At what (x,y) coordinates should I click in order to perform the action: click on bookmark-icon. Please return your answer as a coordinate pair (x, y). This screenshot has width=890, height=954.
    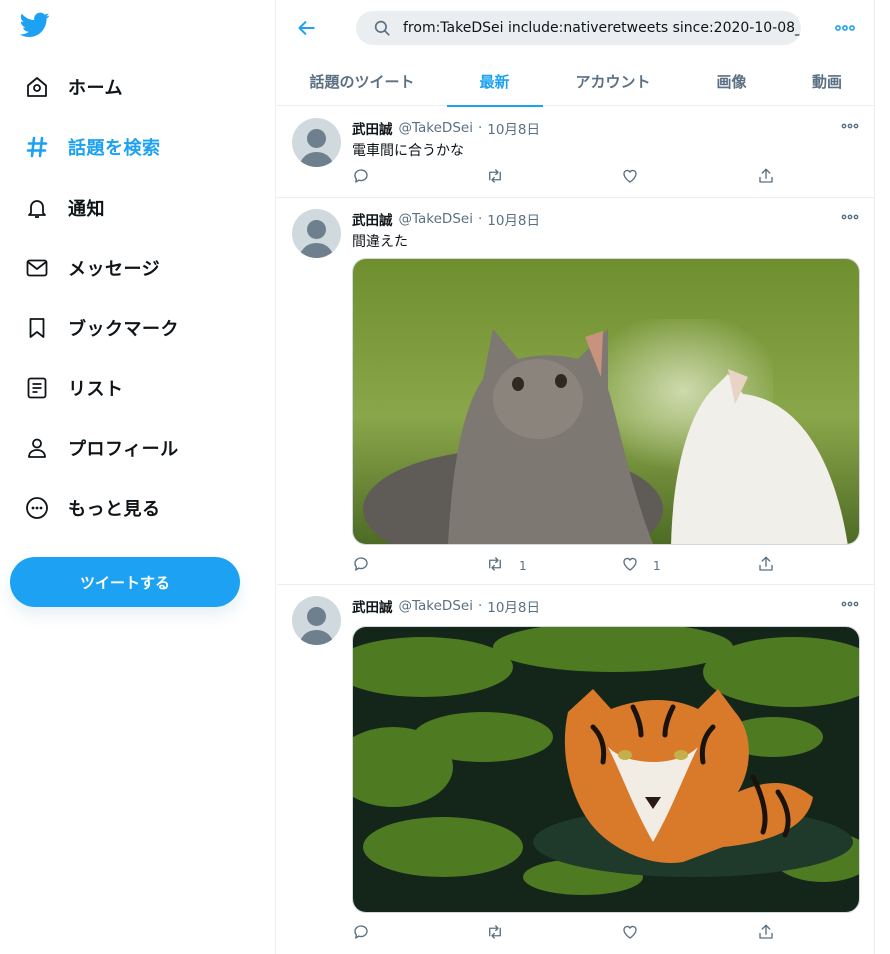
    Looking at the image, I should click on (37, 328).